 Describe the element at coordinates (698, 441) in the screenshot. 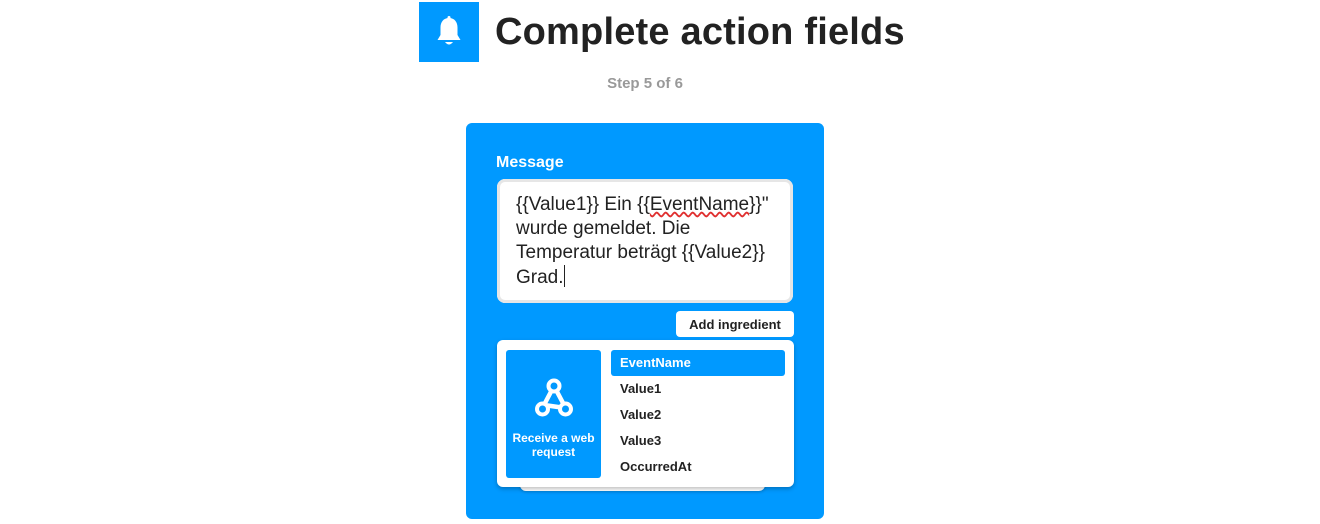

I see `ingredient-value3: Value3` at that location.